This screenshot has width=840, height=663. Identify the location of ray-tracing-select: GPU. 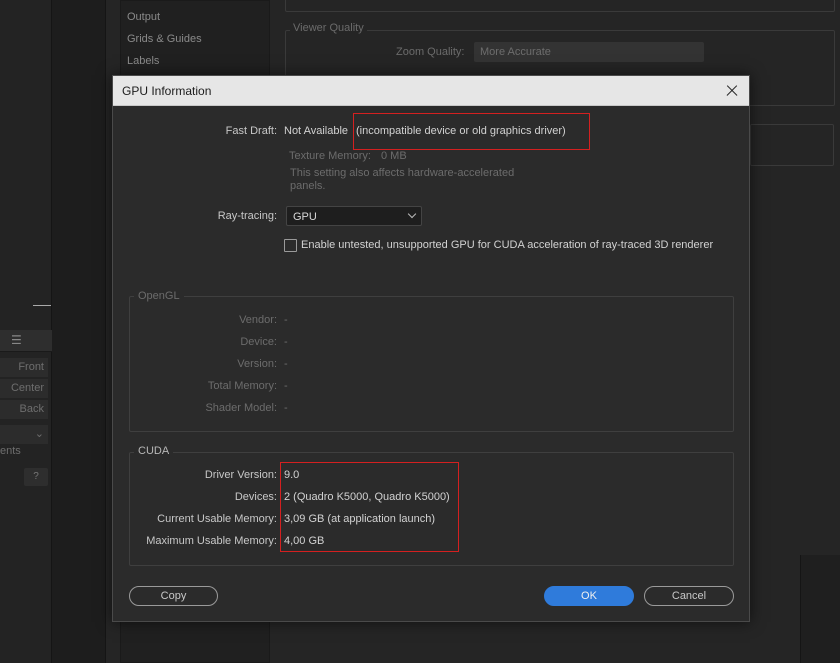
(354, 216).